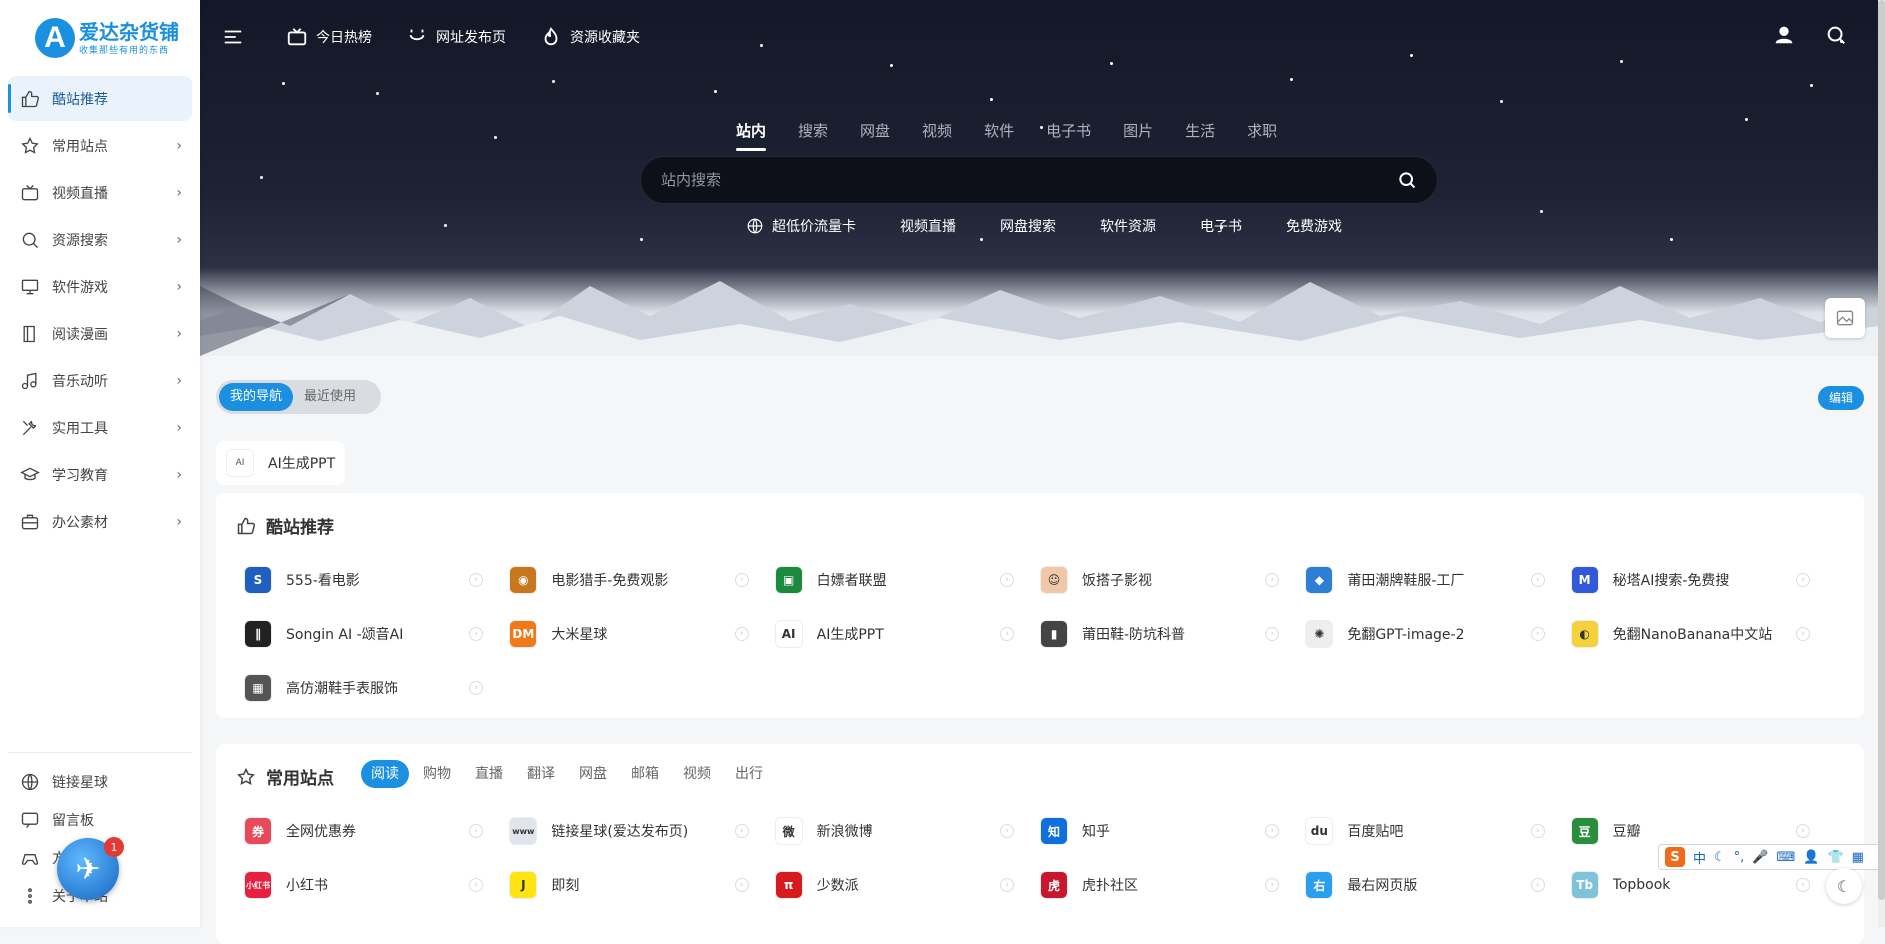  Describe the element at coordinates (1720, 857) in the screenshot. I see `ime-button: ☾` at that location.